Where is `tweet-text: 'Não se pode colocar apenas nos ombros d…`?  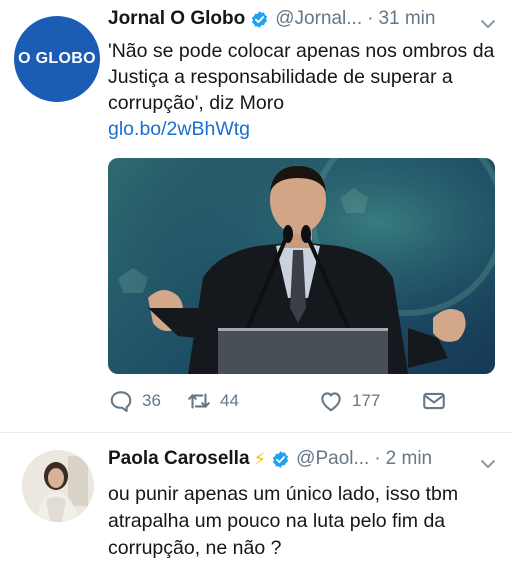
tweet-text: 'Não se pode colocar apenas nos ombros d… is located at coordinates (305, 90).